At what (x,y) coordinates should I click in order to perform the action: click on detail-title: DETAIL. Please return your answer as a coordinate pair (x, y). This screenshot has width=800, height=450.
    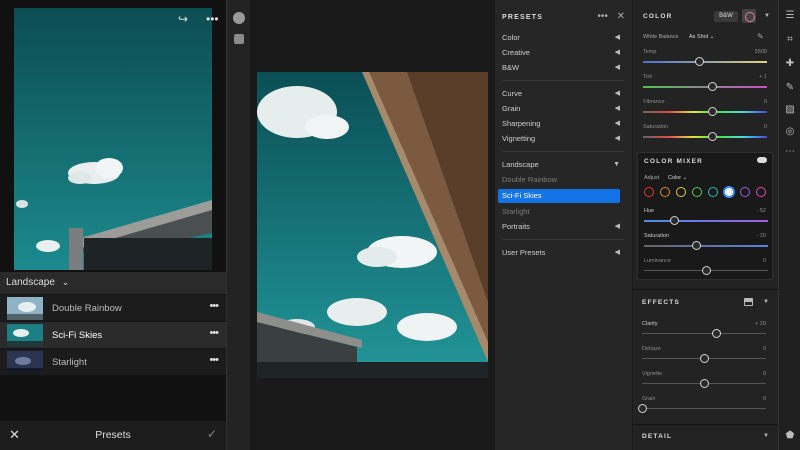
    Looking at the image, I should click on (657, 436).